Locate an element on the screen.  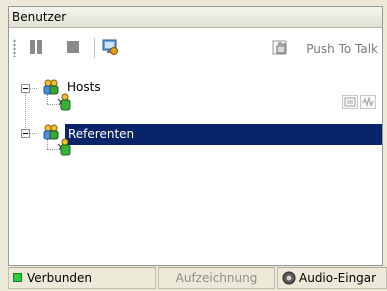
toolbar: Push To Talk is located at coordinates (195, 50).